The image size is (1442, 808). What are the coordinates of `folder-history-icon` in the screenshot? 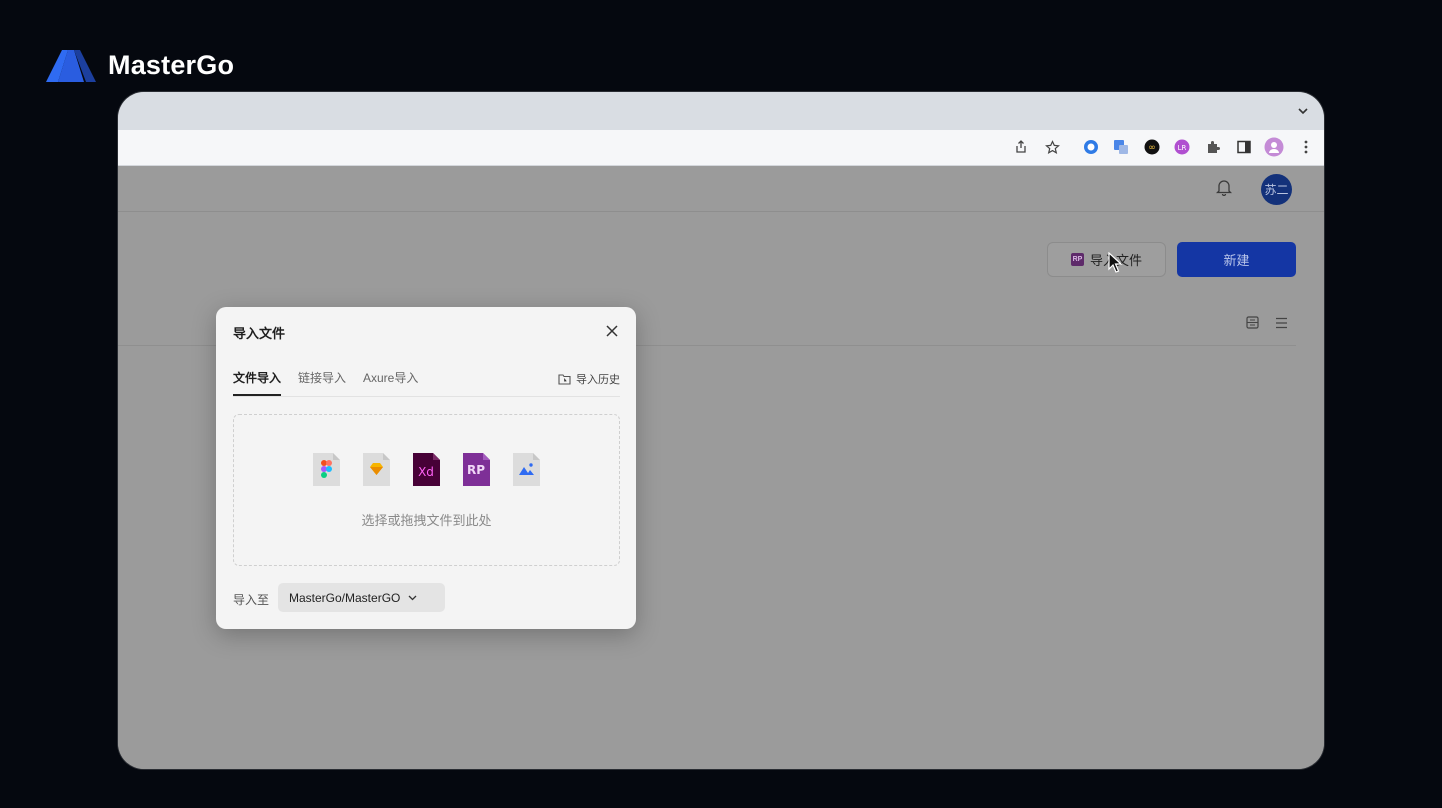 It's located at (564, 379).